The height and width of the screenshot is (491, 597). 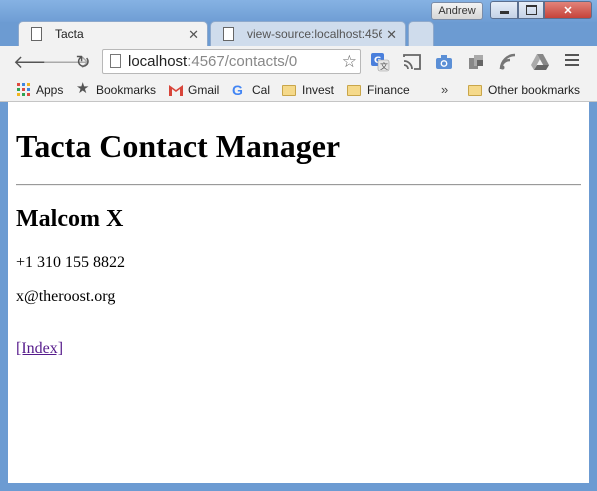 I want to click on bookmark-gmail: Gmail, so click(x=193, y=90).